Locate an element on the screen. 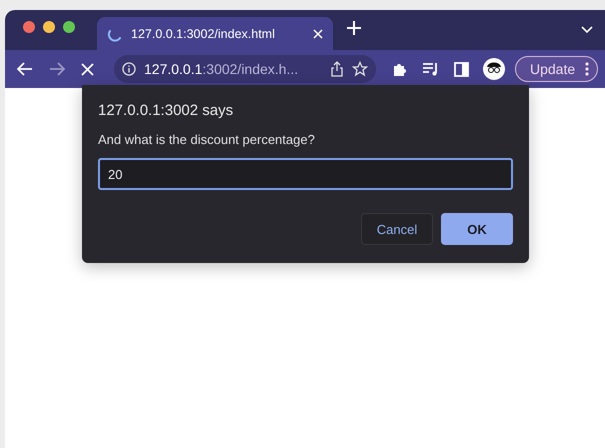 This screenshot has height=448, width=605. more-vertical-icon is located at coordinates (587, 69).